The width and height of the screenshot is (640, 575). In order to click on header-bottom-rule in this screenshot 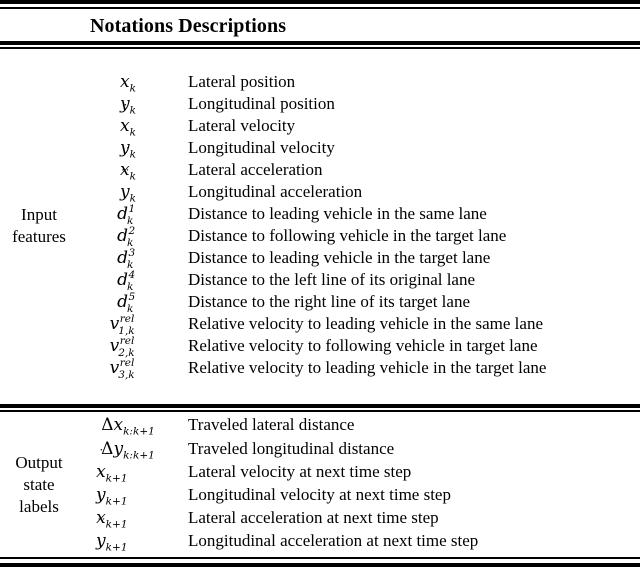, I will do `click(320, 43)`.